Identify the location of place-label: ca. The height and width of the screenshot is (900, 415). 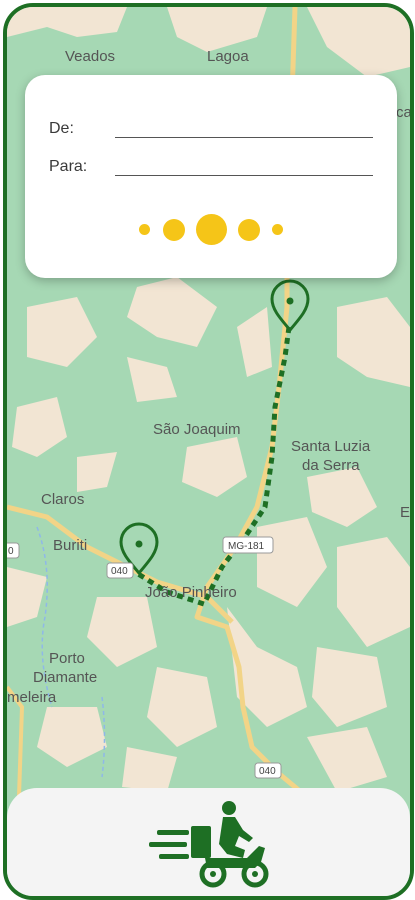
(403, 112).